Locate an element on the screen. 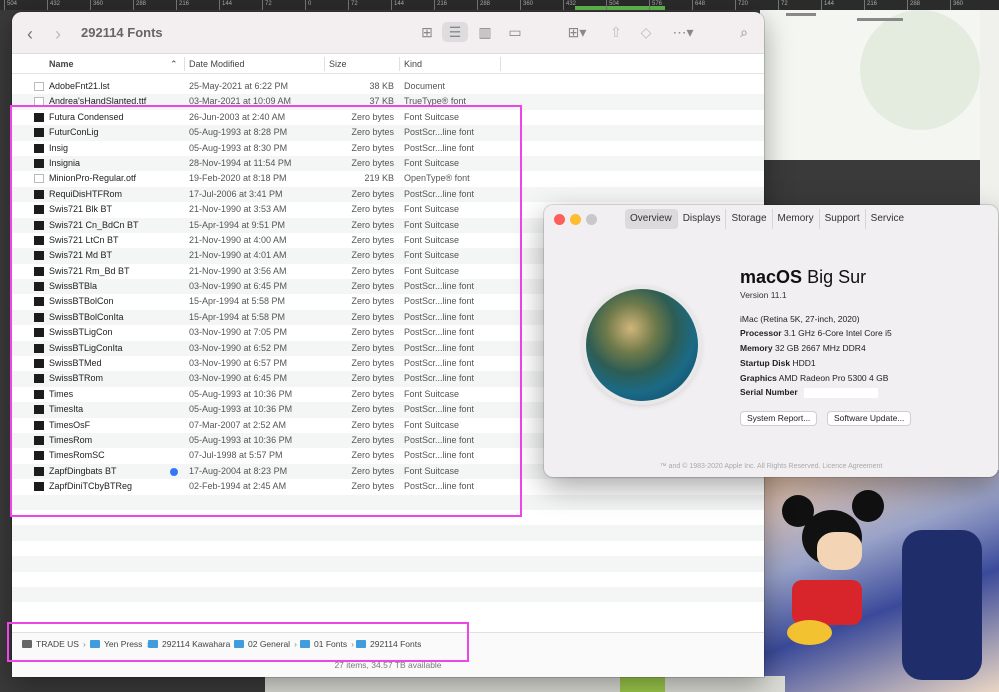 The width and height of the screenshot is (999, 692). action-menu-button: ⋯▾ is located at coordinates (683, 32).